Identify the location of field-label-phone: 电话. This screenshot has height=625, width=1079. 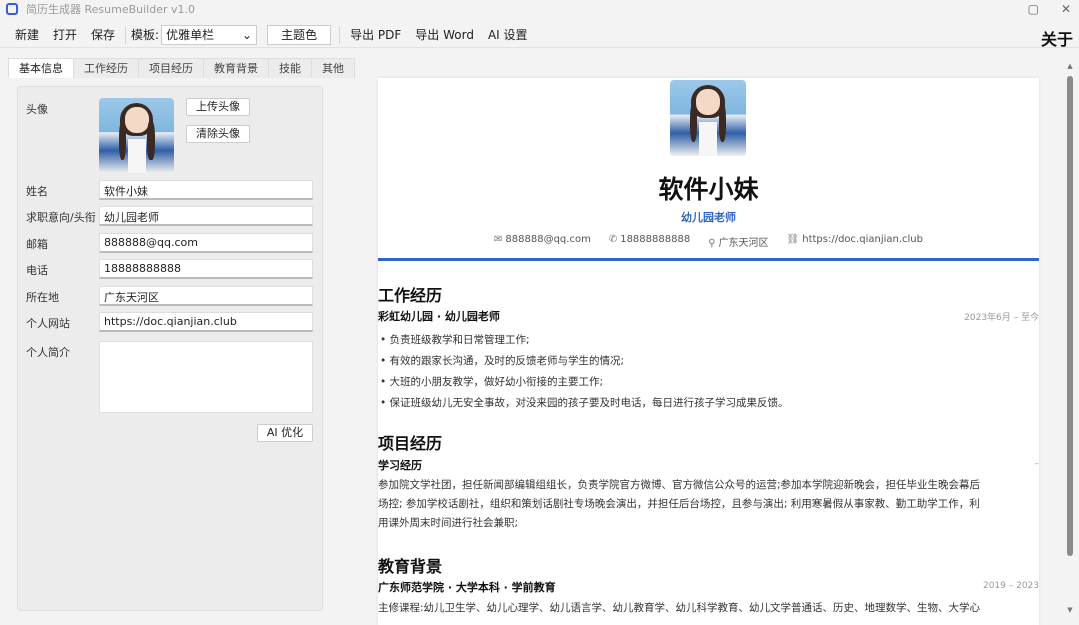
(37, 270).